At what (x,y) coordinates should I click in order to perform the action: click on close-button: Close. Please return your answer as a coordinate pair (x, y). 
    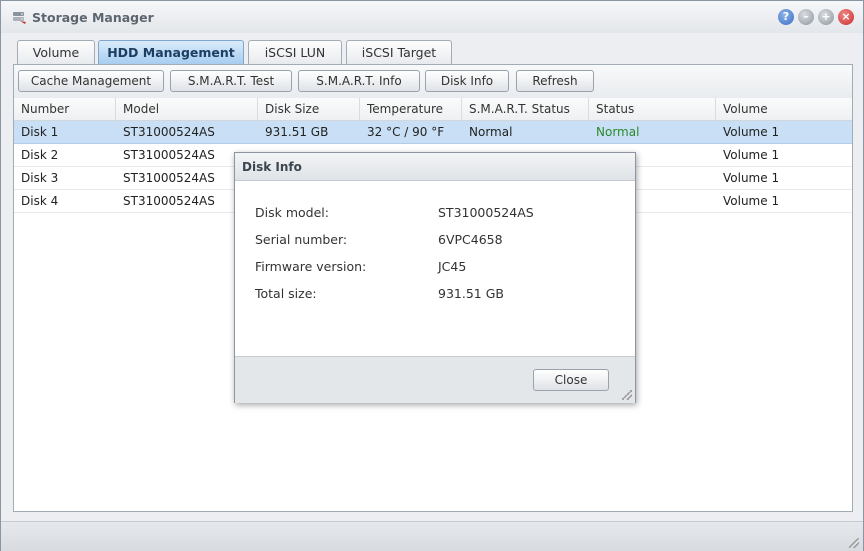
    Looking at the image, I should click on (571, 380).